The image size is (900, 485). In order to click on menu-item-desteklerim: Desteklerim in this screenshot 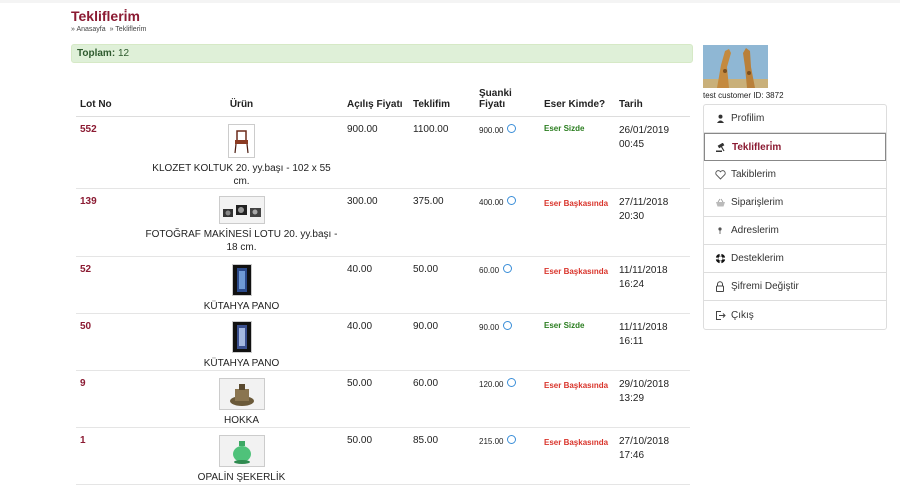, I will do `click(795, 259)`.